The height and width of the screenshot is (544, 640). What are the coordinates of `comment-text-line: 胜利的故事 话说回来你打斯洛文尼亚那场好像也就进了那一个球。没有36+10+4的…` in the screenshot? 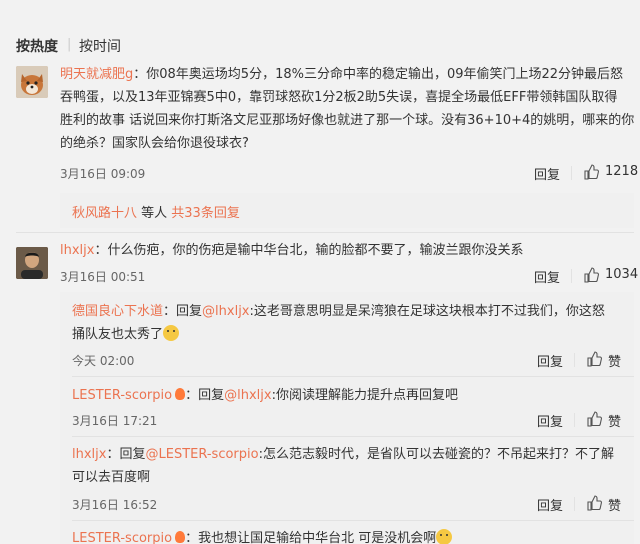 It's located at (347, 120).